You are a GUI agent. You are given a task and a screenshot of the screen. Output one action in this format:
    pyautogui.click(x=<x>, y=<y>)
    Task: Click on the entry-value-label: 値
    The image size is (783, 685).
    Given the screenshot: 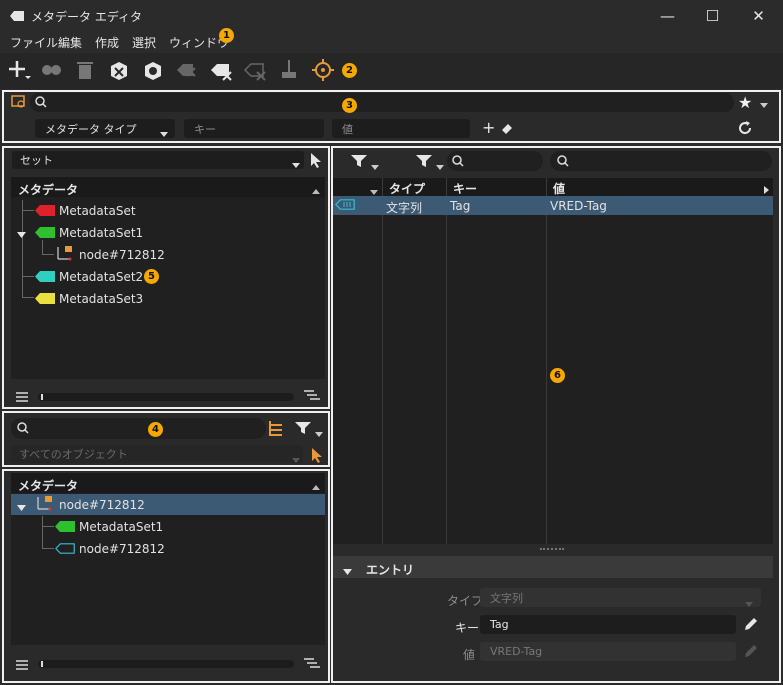 What is the action you would take?
    pyautogui.click(x=469, y=655)
    